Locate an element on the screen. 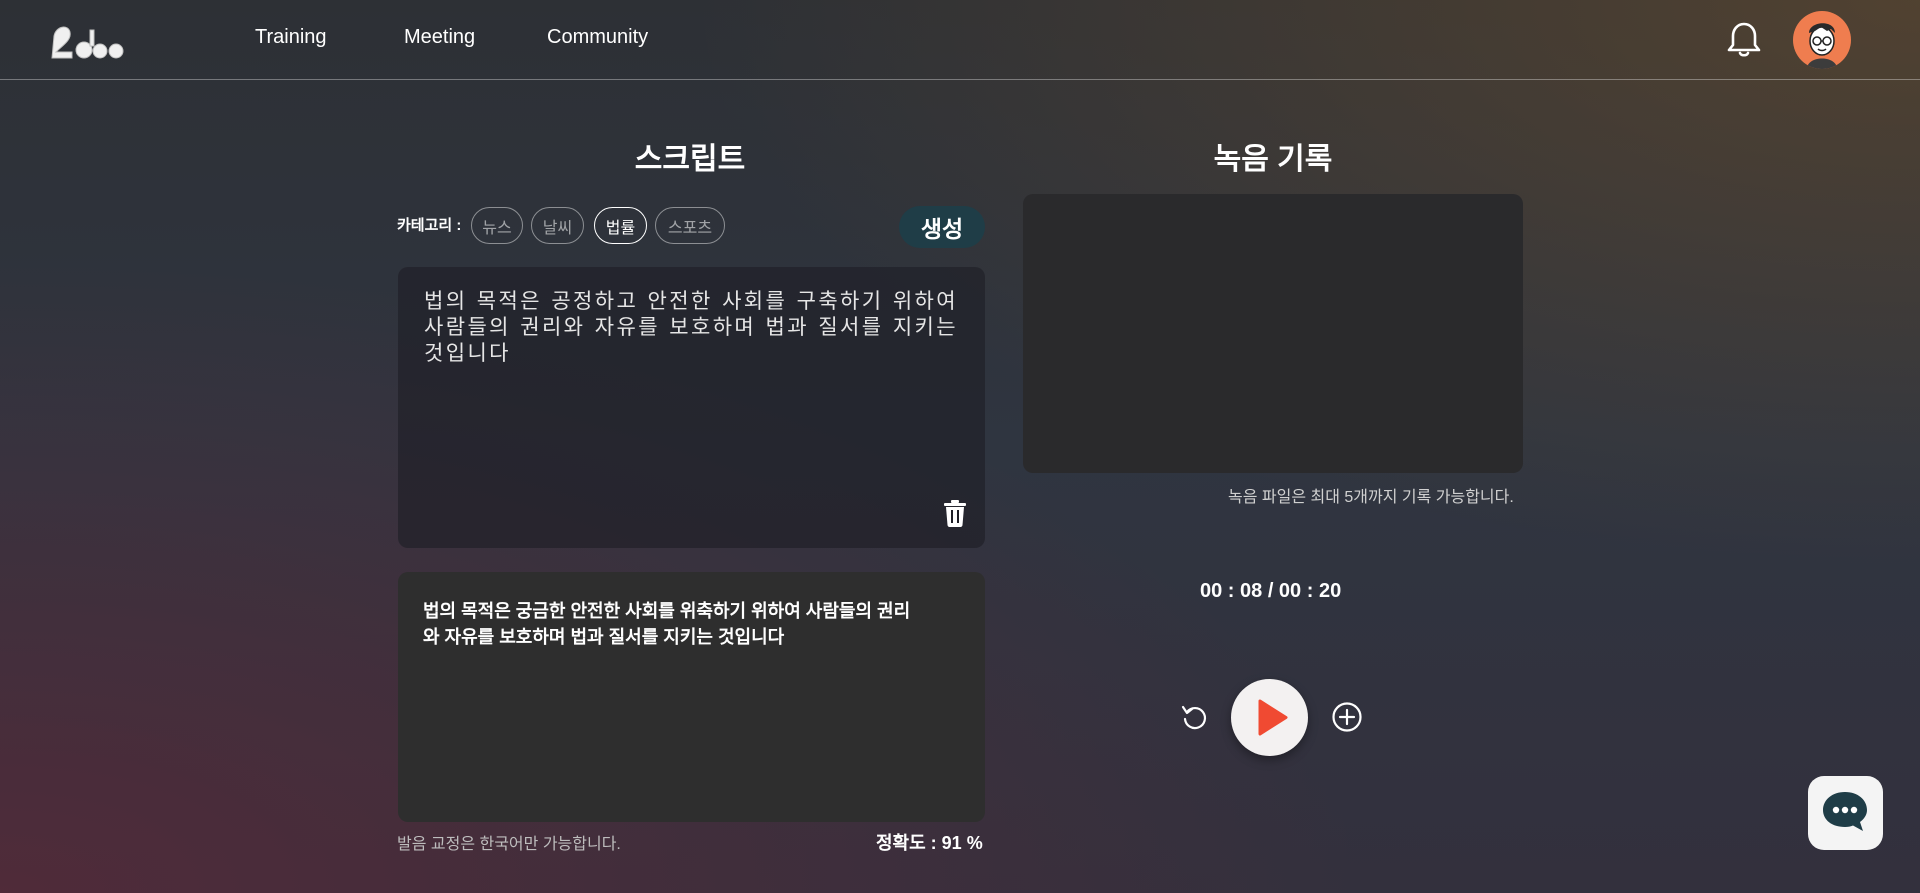 This screenshot has height=893, width=1920. category-label: 카테고리 : is located at coordinates (429, 225).